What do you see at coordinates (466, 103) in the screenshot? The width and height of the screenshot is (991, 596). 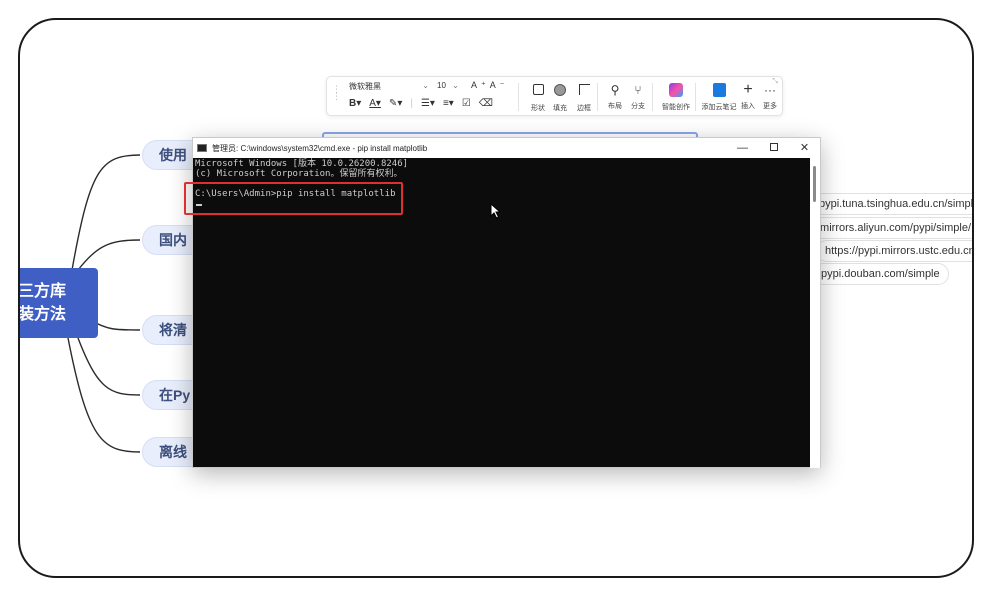 I see `checkbox-icon: ☑` at bounding box center [466, 103].